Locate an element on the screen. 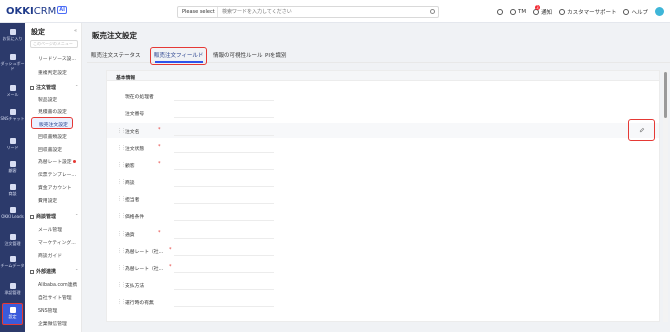 The width and height of the screenshot is (670, 332). page-title: 販売注文設定 is located at coordinates (114, 35).